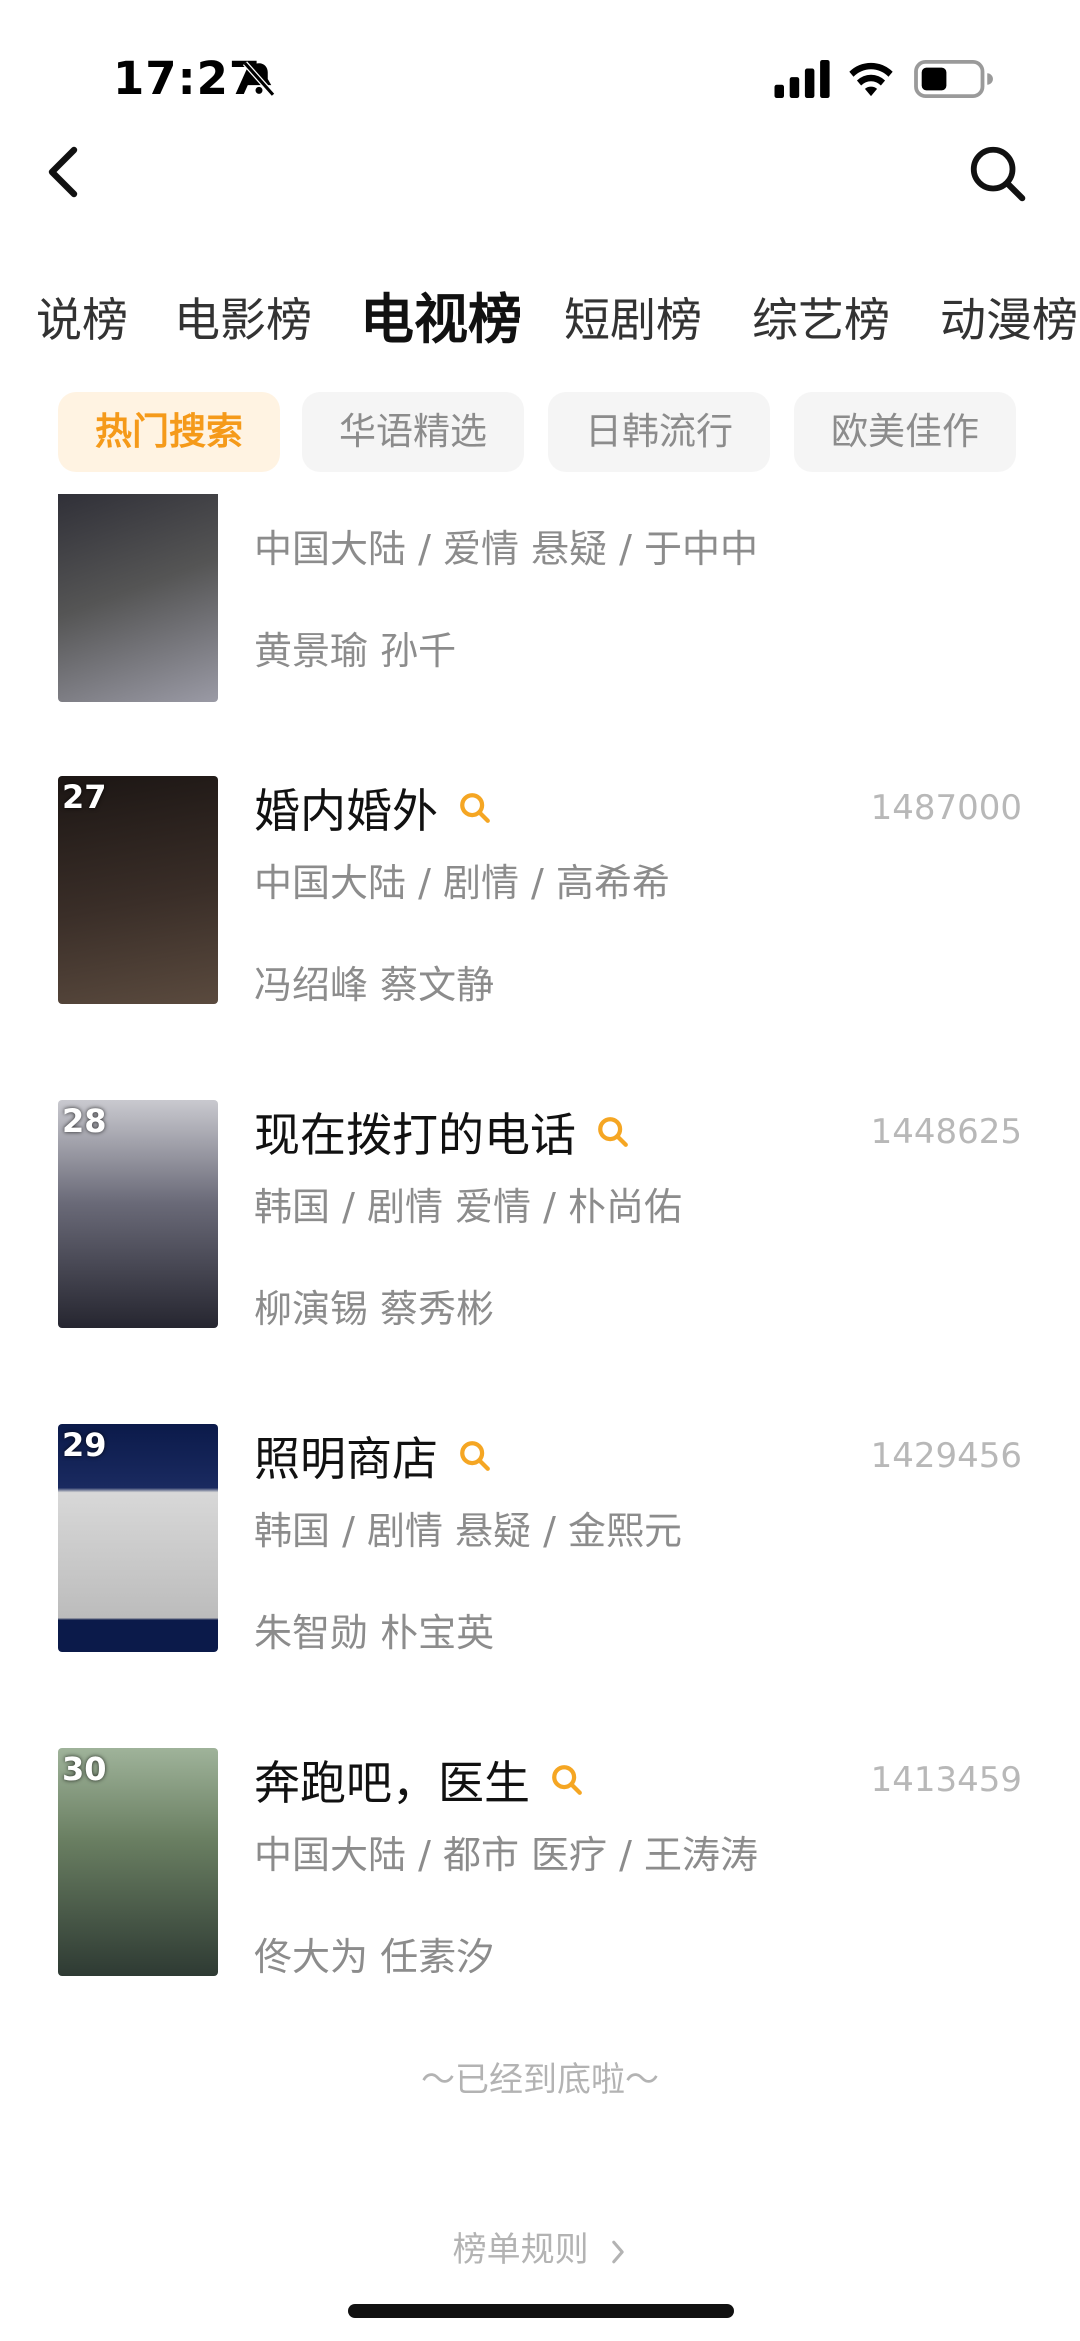 This screenshot has width=1080, height=2341. What do you see at coordinates (64, 172) in the screenshot?
I see `back-icon` at bounding box center [64, 172].